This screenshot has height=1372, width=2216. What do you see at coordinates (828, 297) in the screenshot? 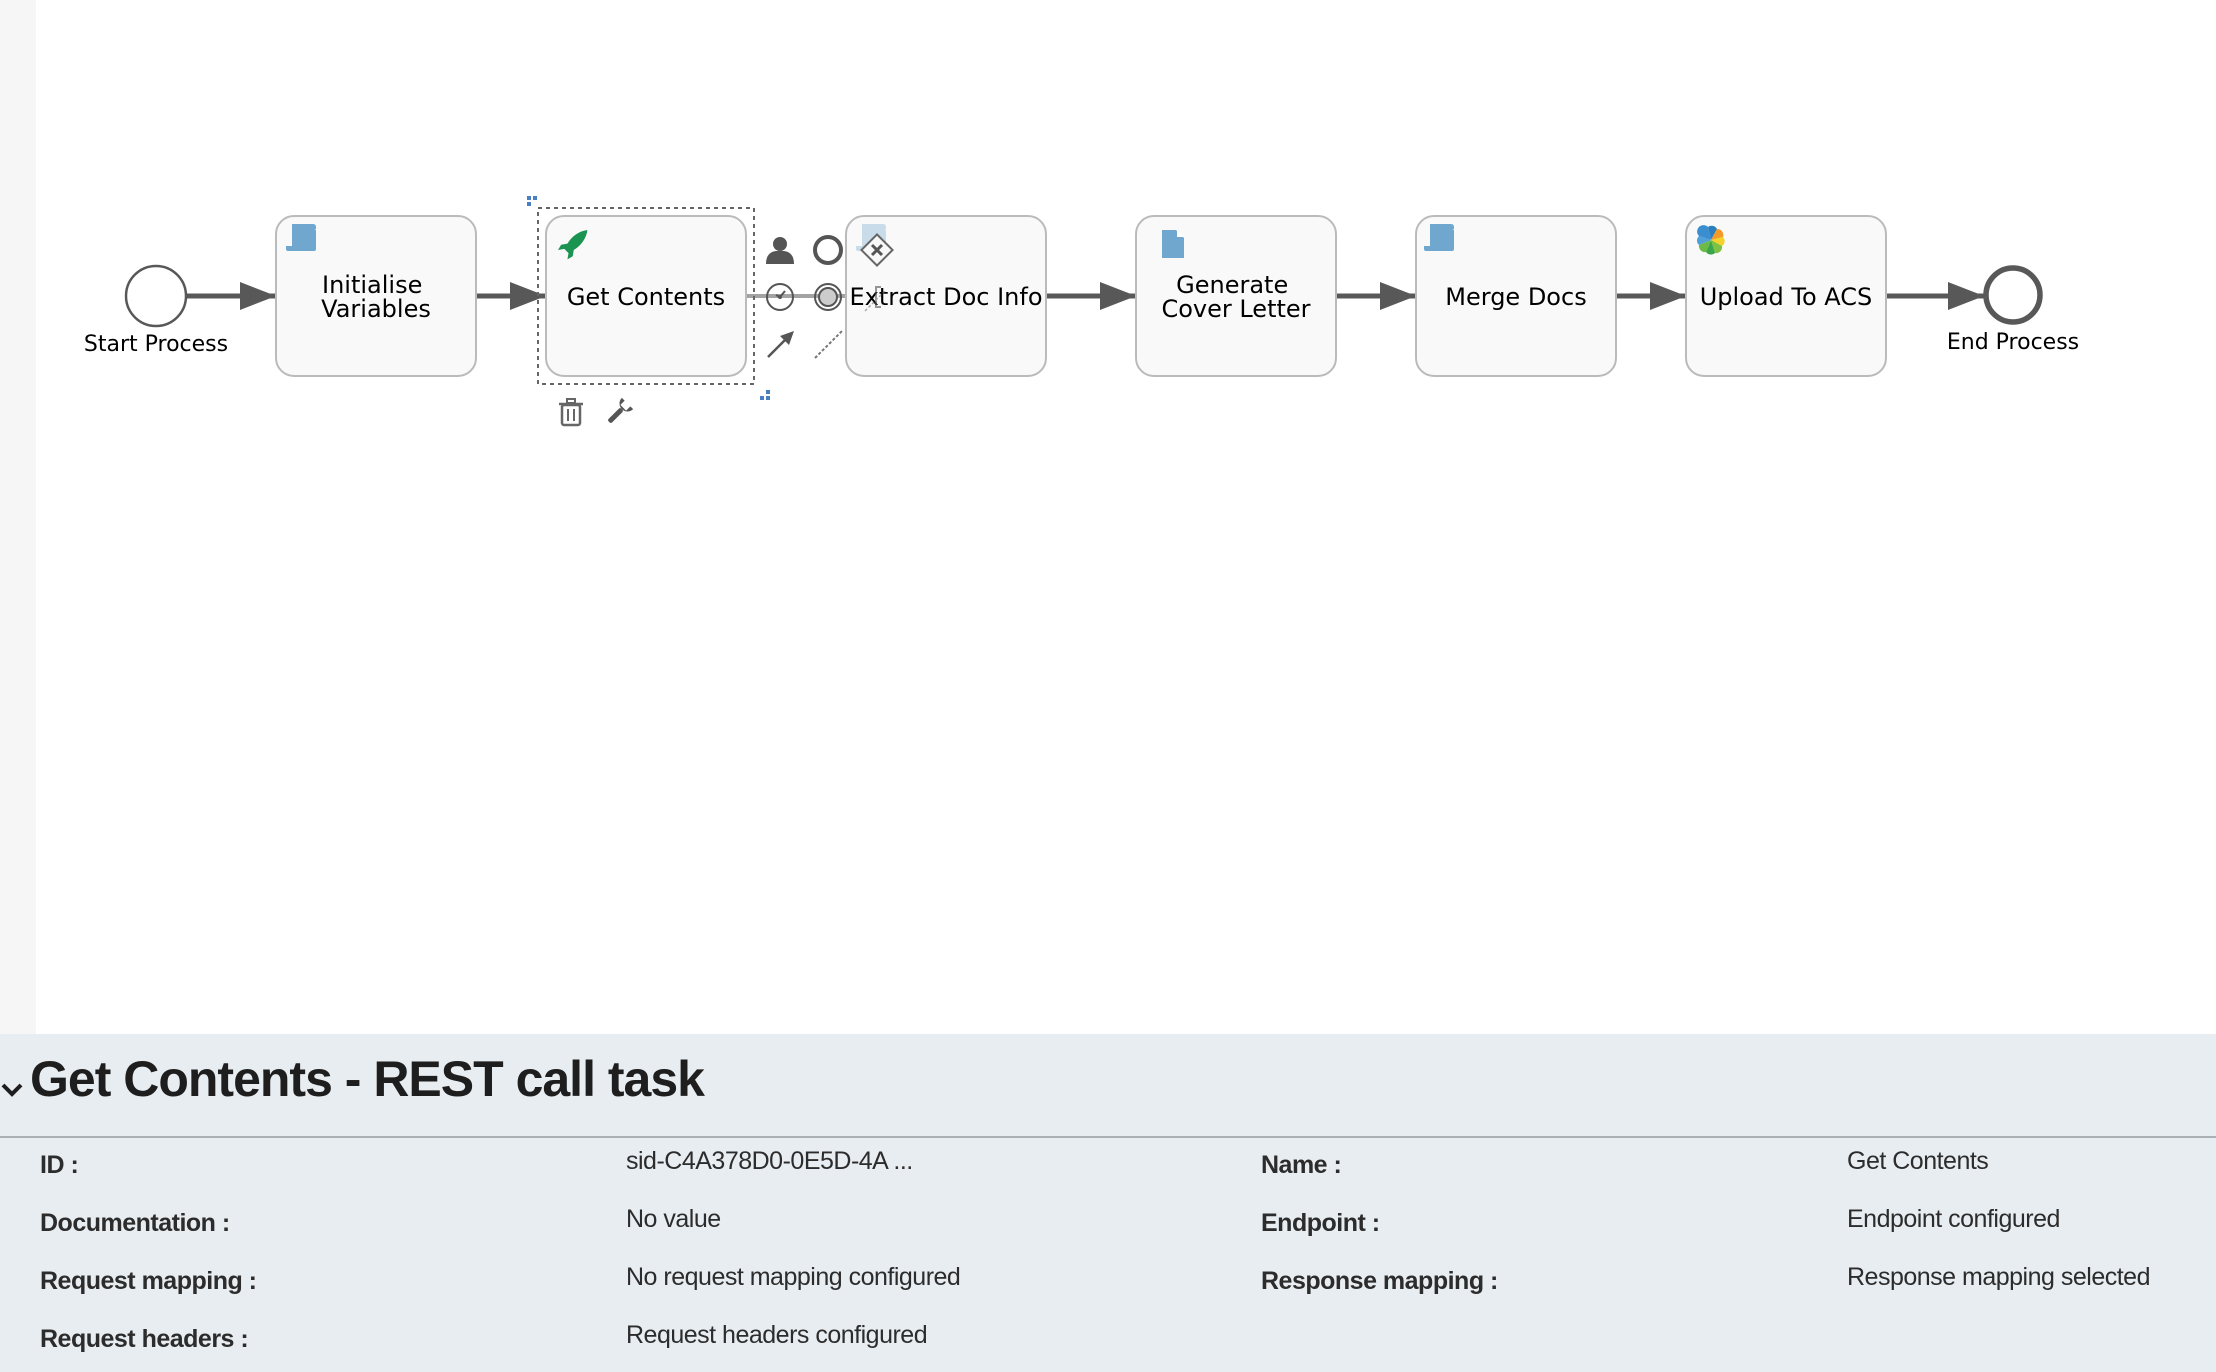
I see `intermediate-event-icon` at bounding box center [828, 297].